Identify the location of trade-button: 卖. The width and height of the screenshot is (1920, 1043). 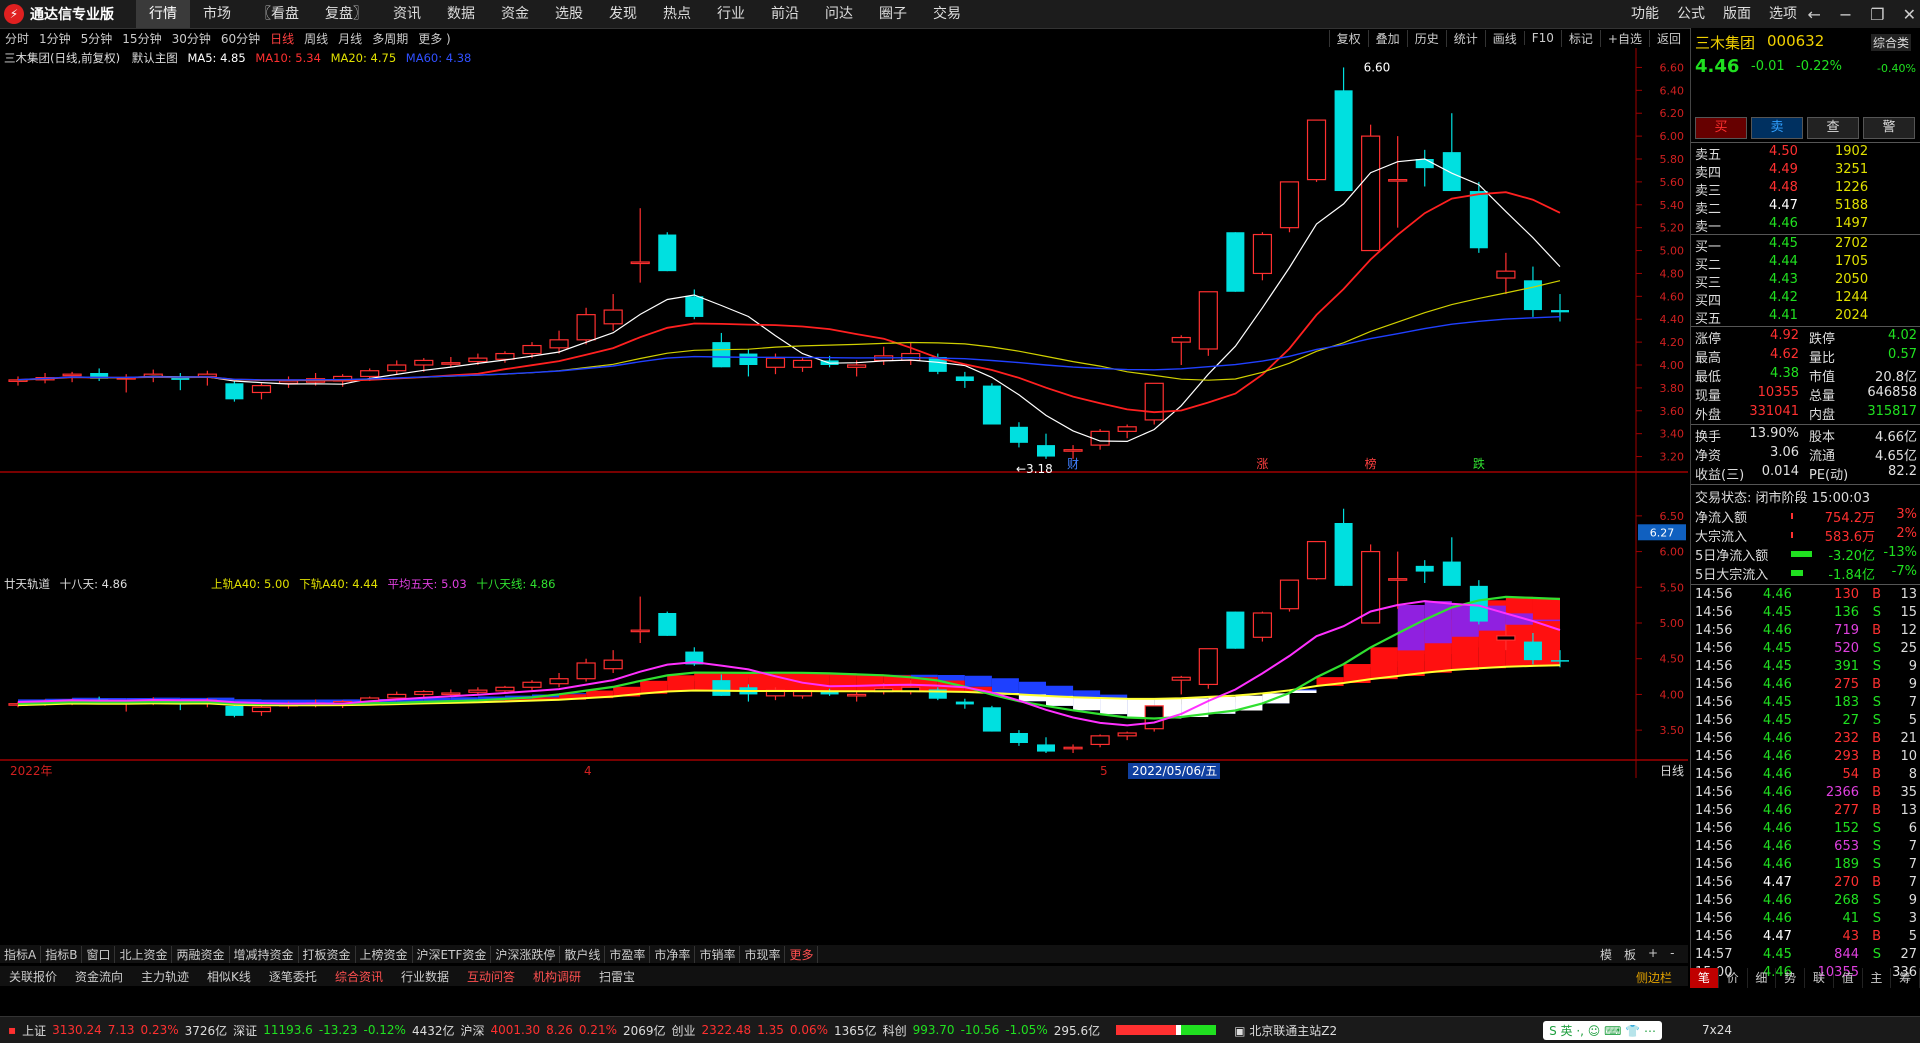
(1777, 128).